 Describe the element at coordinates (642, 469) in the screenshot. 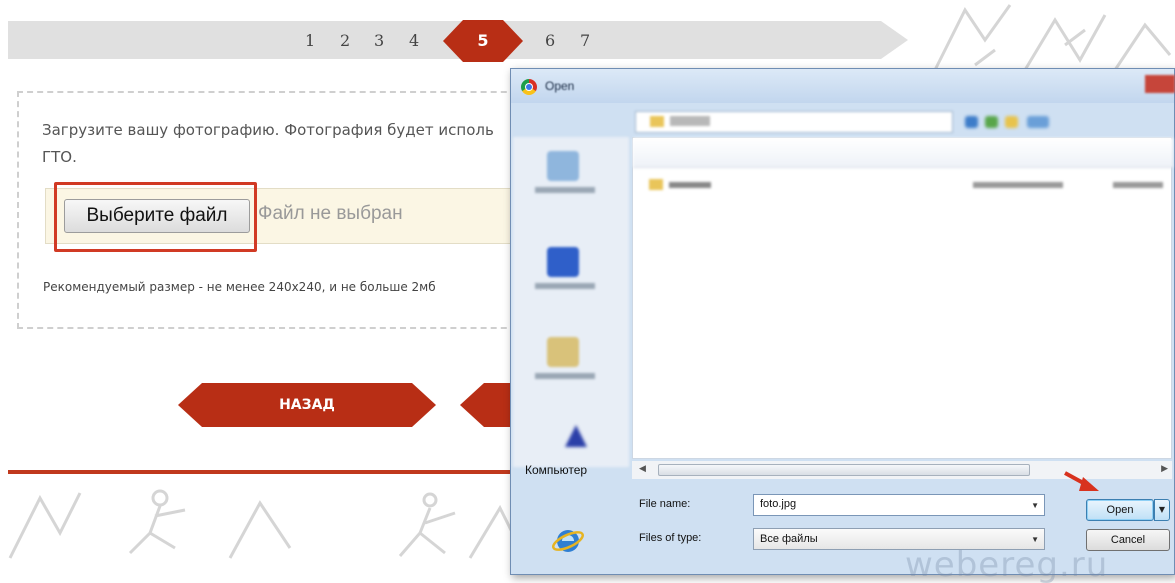

I see `scroll-left-icon: ◀` at that location.